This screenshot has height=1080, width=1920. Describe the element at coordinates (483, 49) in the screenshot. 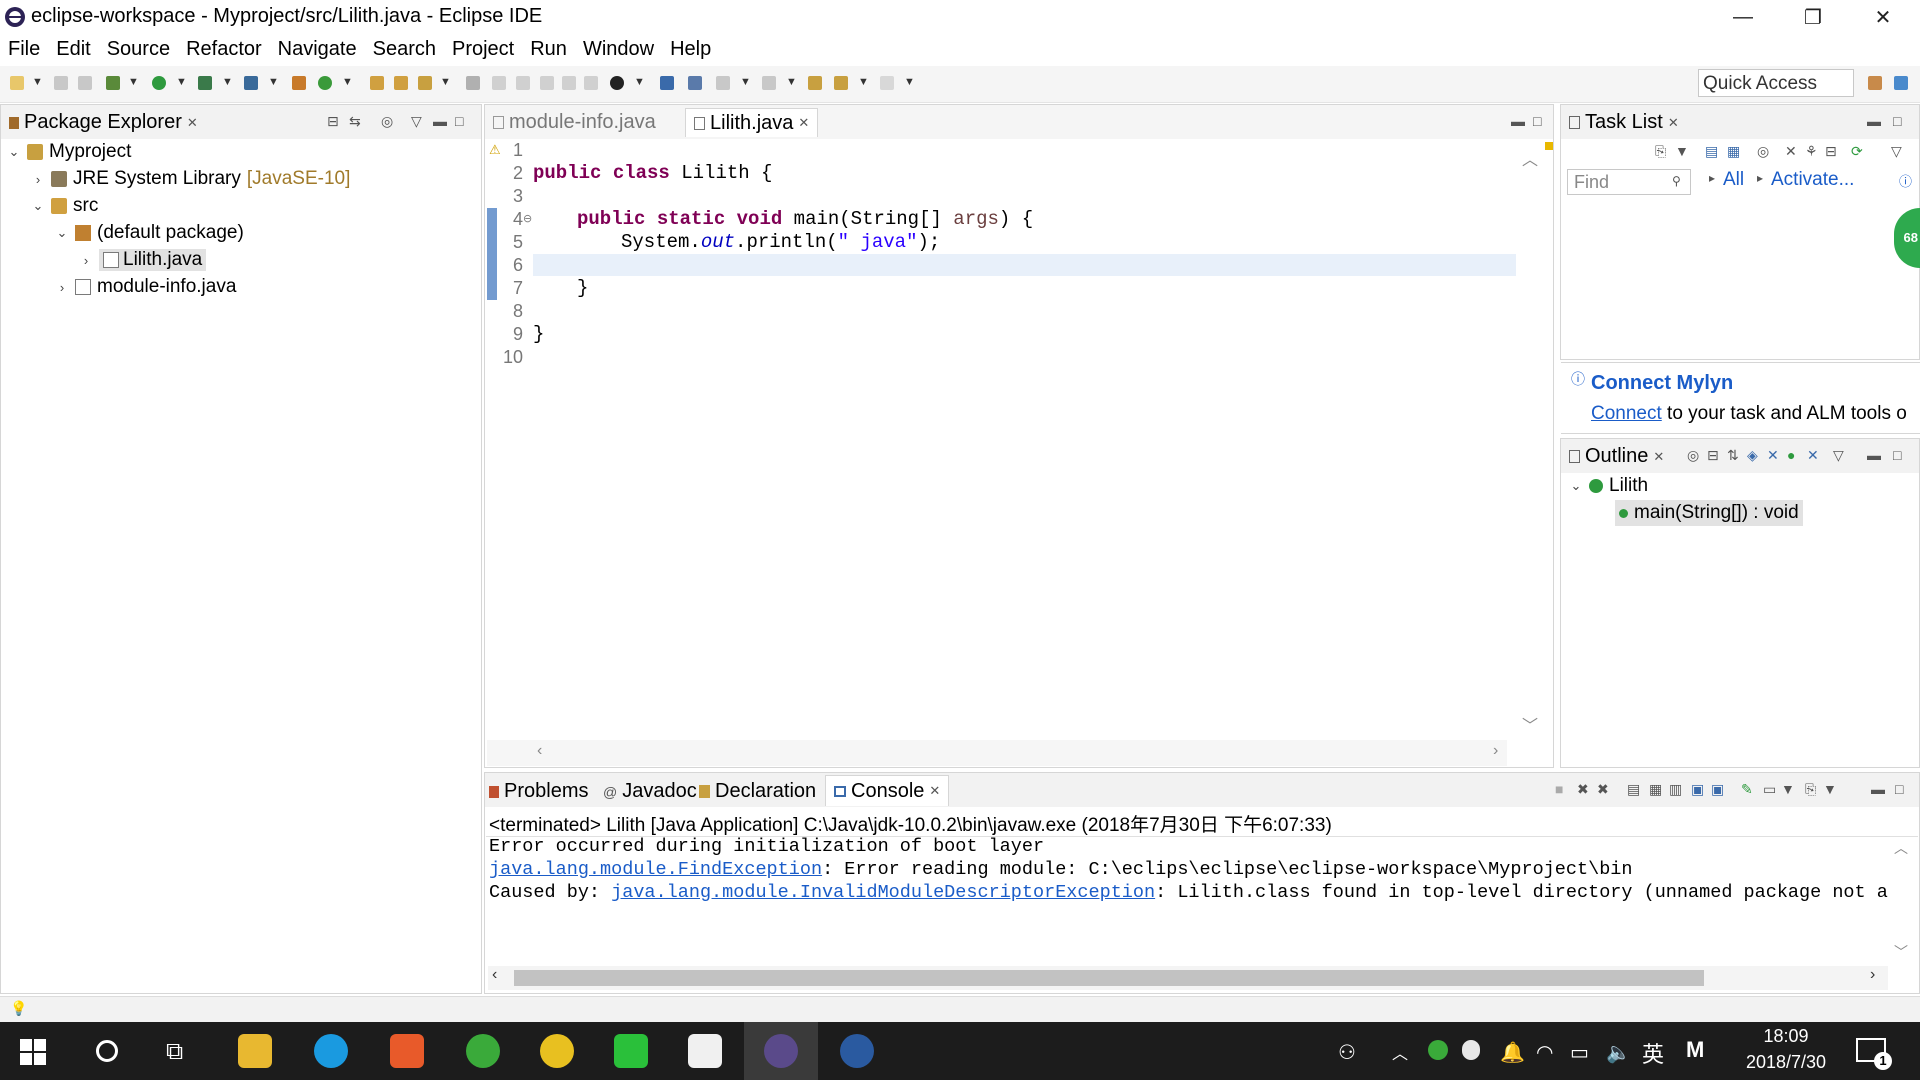

I see `menu-project: Project` at that location.